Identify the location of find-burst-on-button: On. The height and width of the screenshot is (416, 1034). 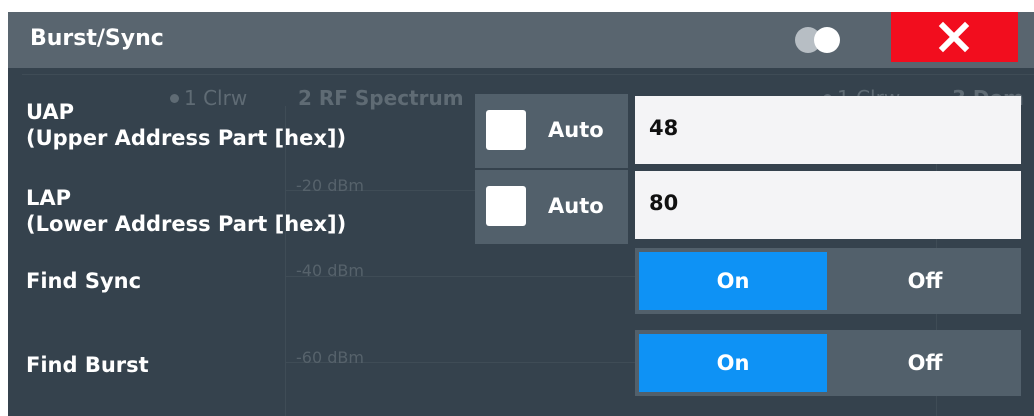
(733, 363).